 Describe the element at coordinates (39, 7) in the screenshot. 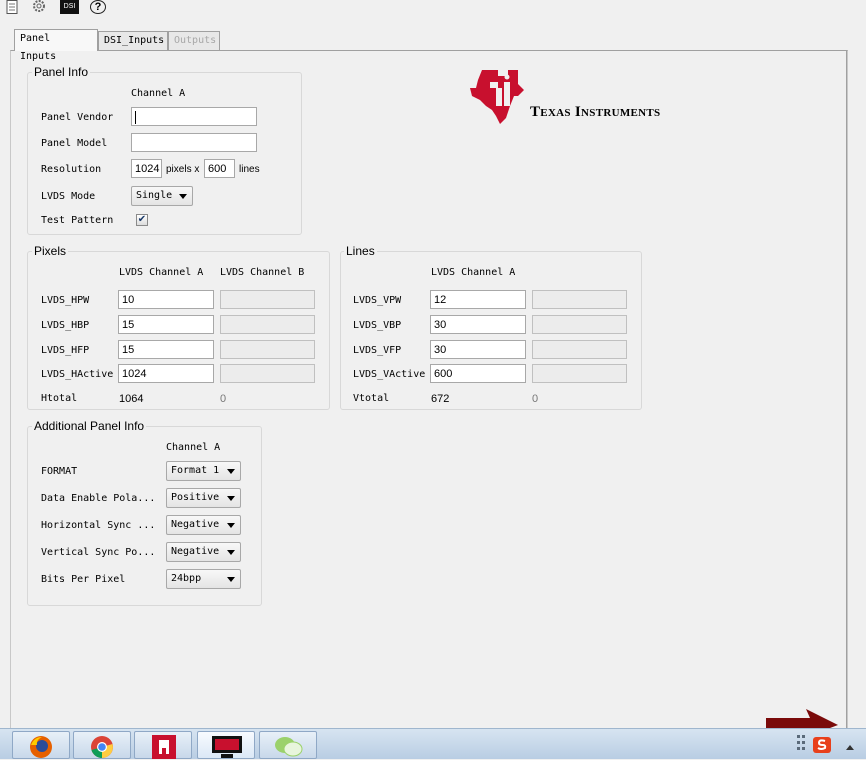

I see `gear-icon` at that location.